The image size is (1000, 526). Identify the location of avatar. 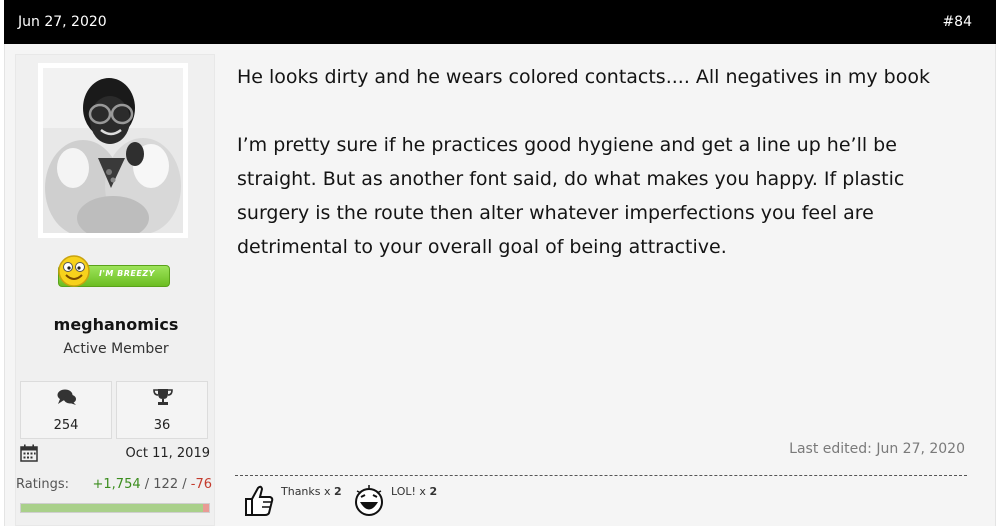
(113, 150).